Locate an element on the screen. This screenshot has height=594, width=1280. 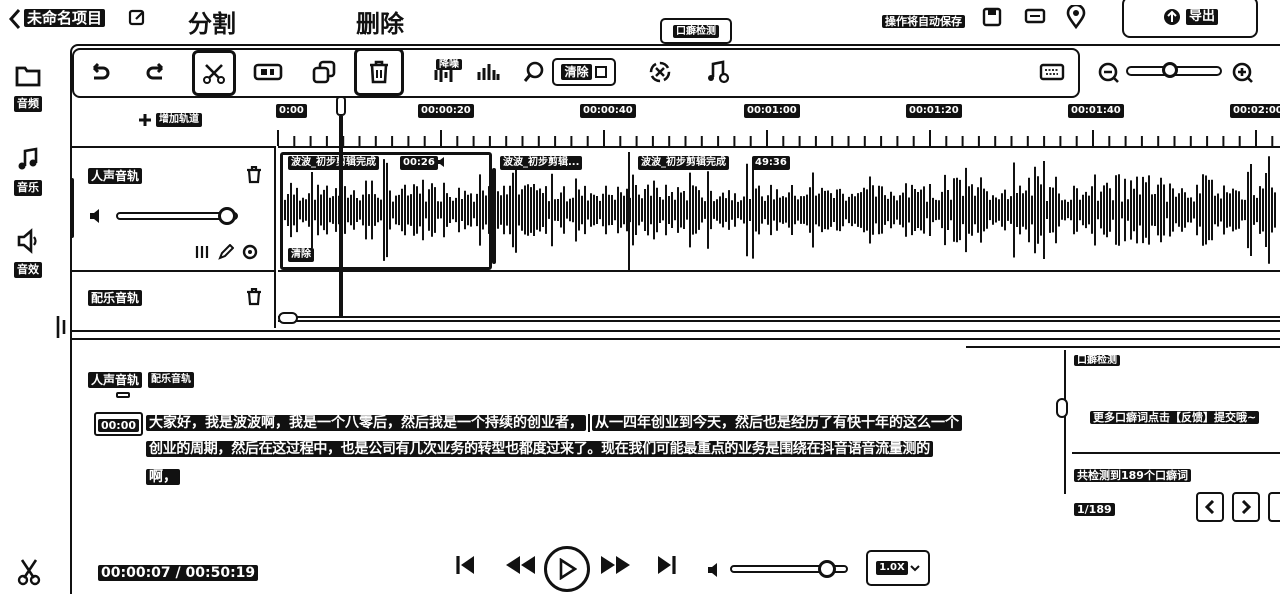
ruler-label: 0:00 is located at coordinates (291, 111).